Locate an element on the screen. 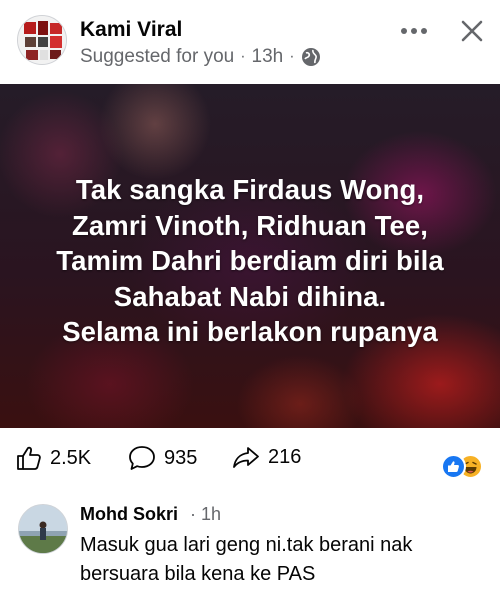 The width and height of the screenshot is (500, 603). image-text-line: Tak sangka Firdaus Wong, is located at coordinates (250, 189).